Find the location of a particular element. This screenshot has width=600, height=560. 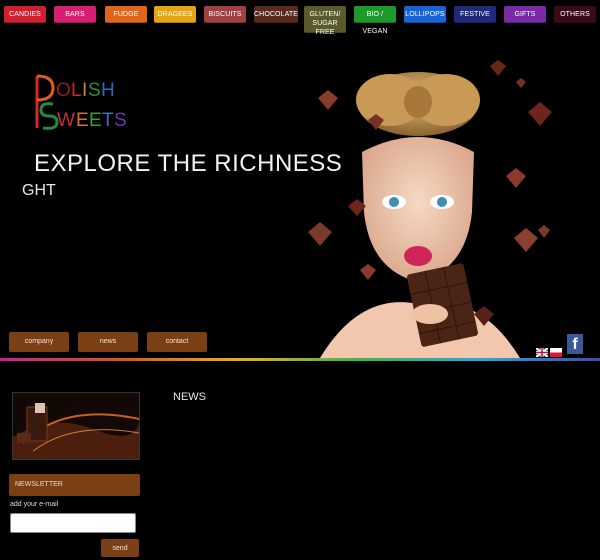

svg-text: H is located at coordinates (108, 90).